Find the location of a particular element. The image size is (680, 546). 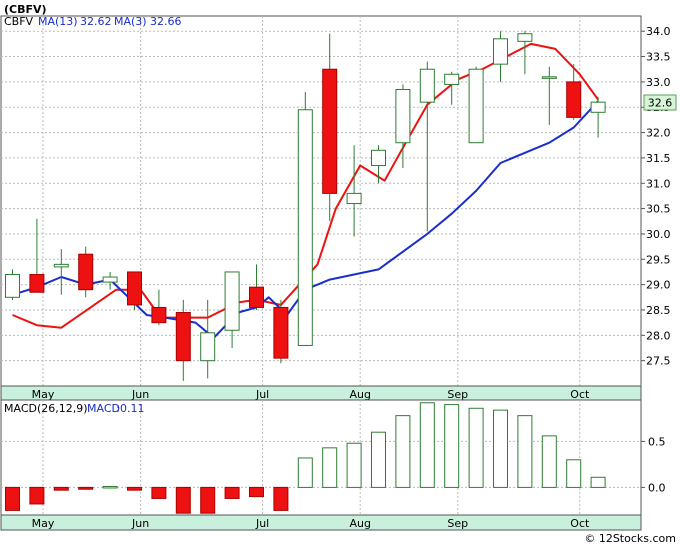

legend-ma3-label: MA(3) is located at coordinates (130, 21).